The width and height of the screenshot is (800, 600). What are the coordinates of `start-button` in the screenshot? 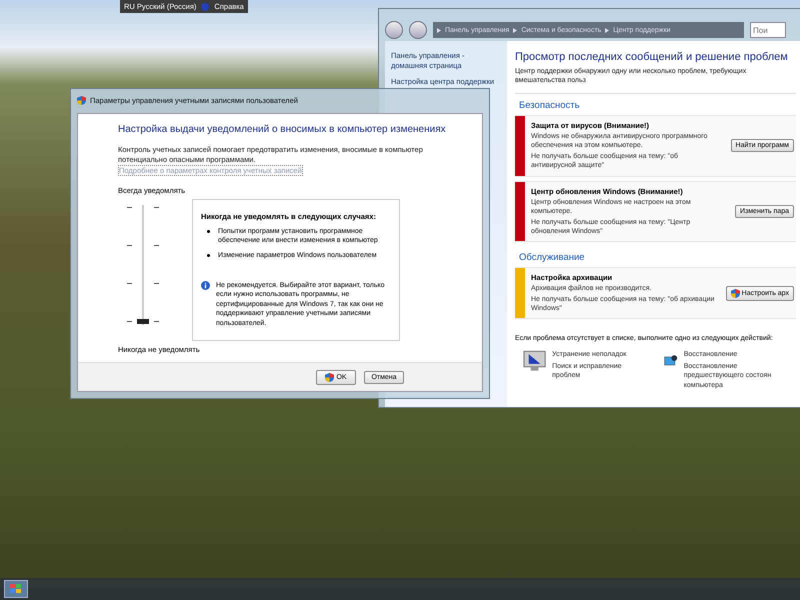 It's located at (16, 589).